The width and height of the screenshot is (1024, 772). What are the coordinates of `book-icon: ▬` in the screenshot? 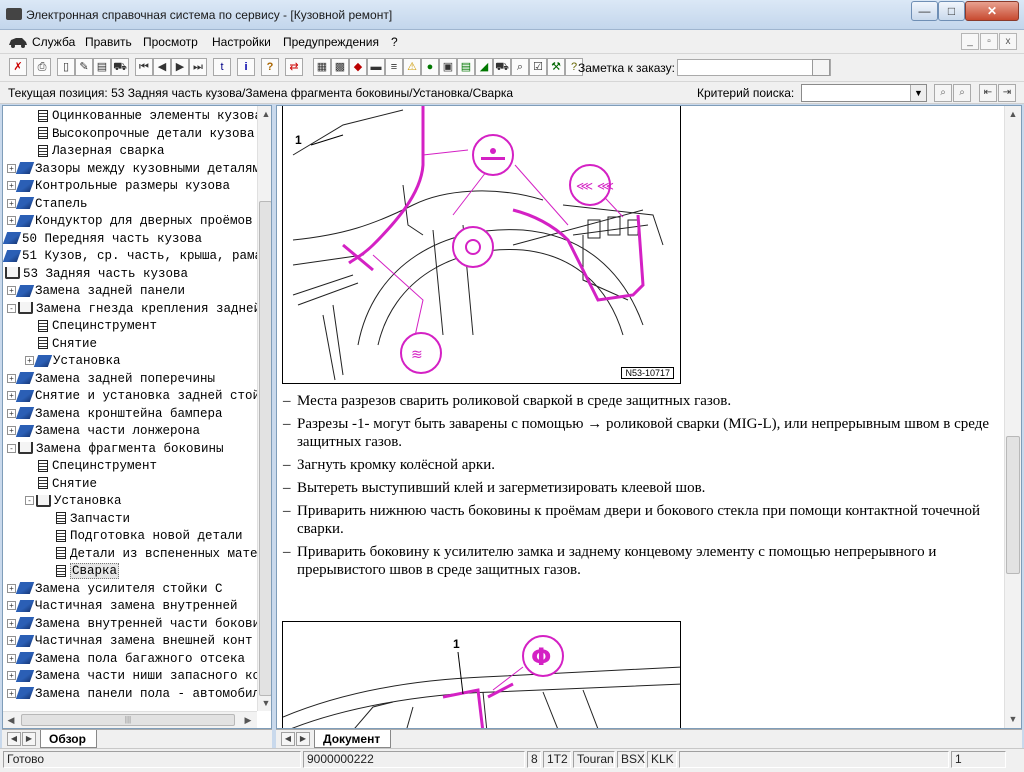 It's located at (376, 67).